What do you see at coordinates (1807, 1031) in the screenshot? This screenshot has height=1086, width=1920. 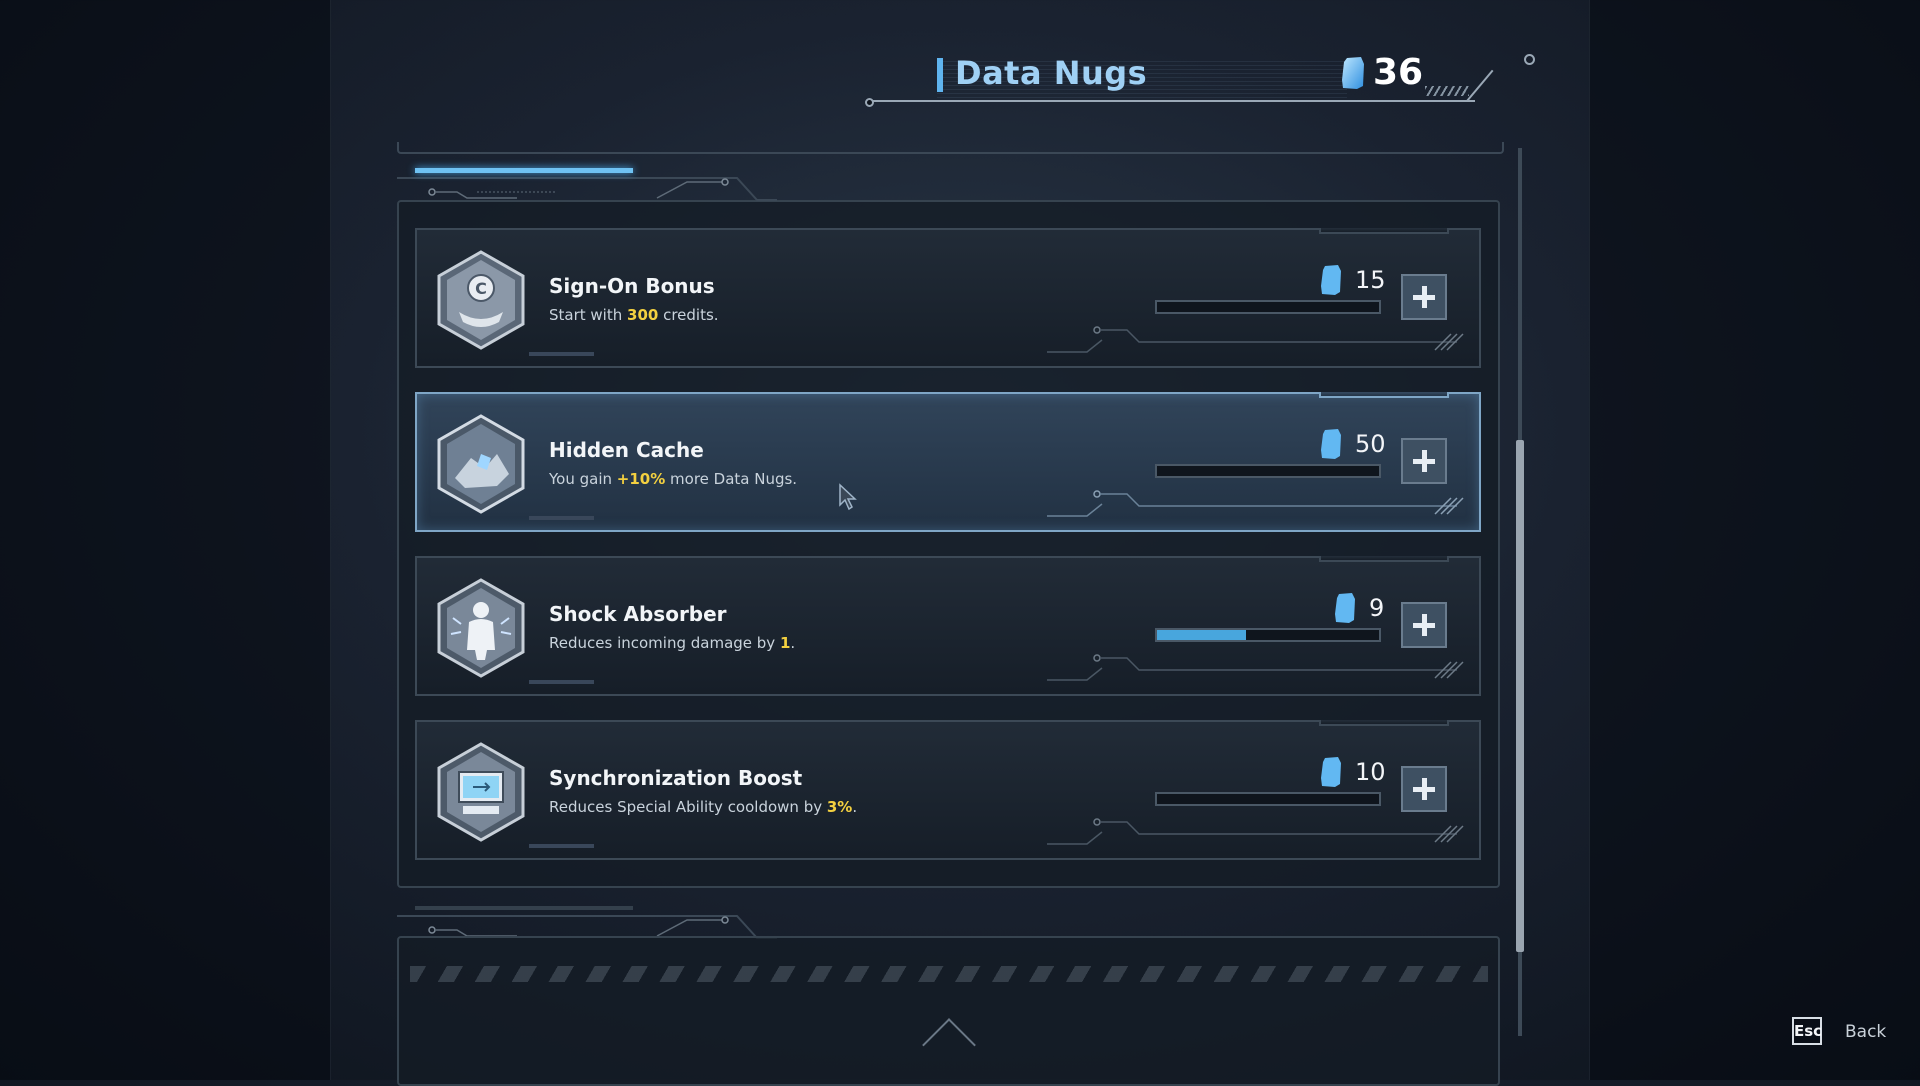 I see `esc-key-icon: Esc` at bounding box center [1807, 1031].